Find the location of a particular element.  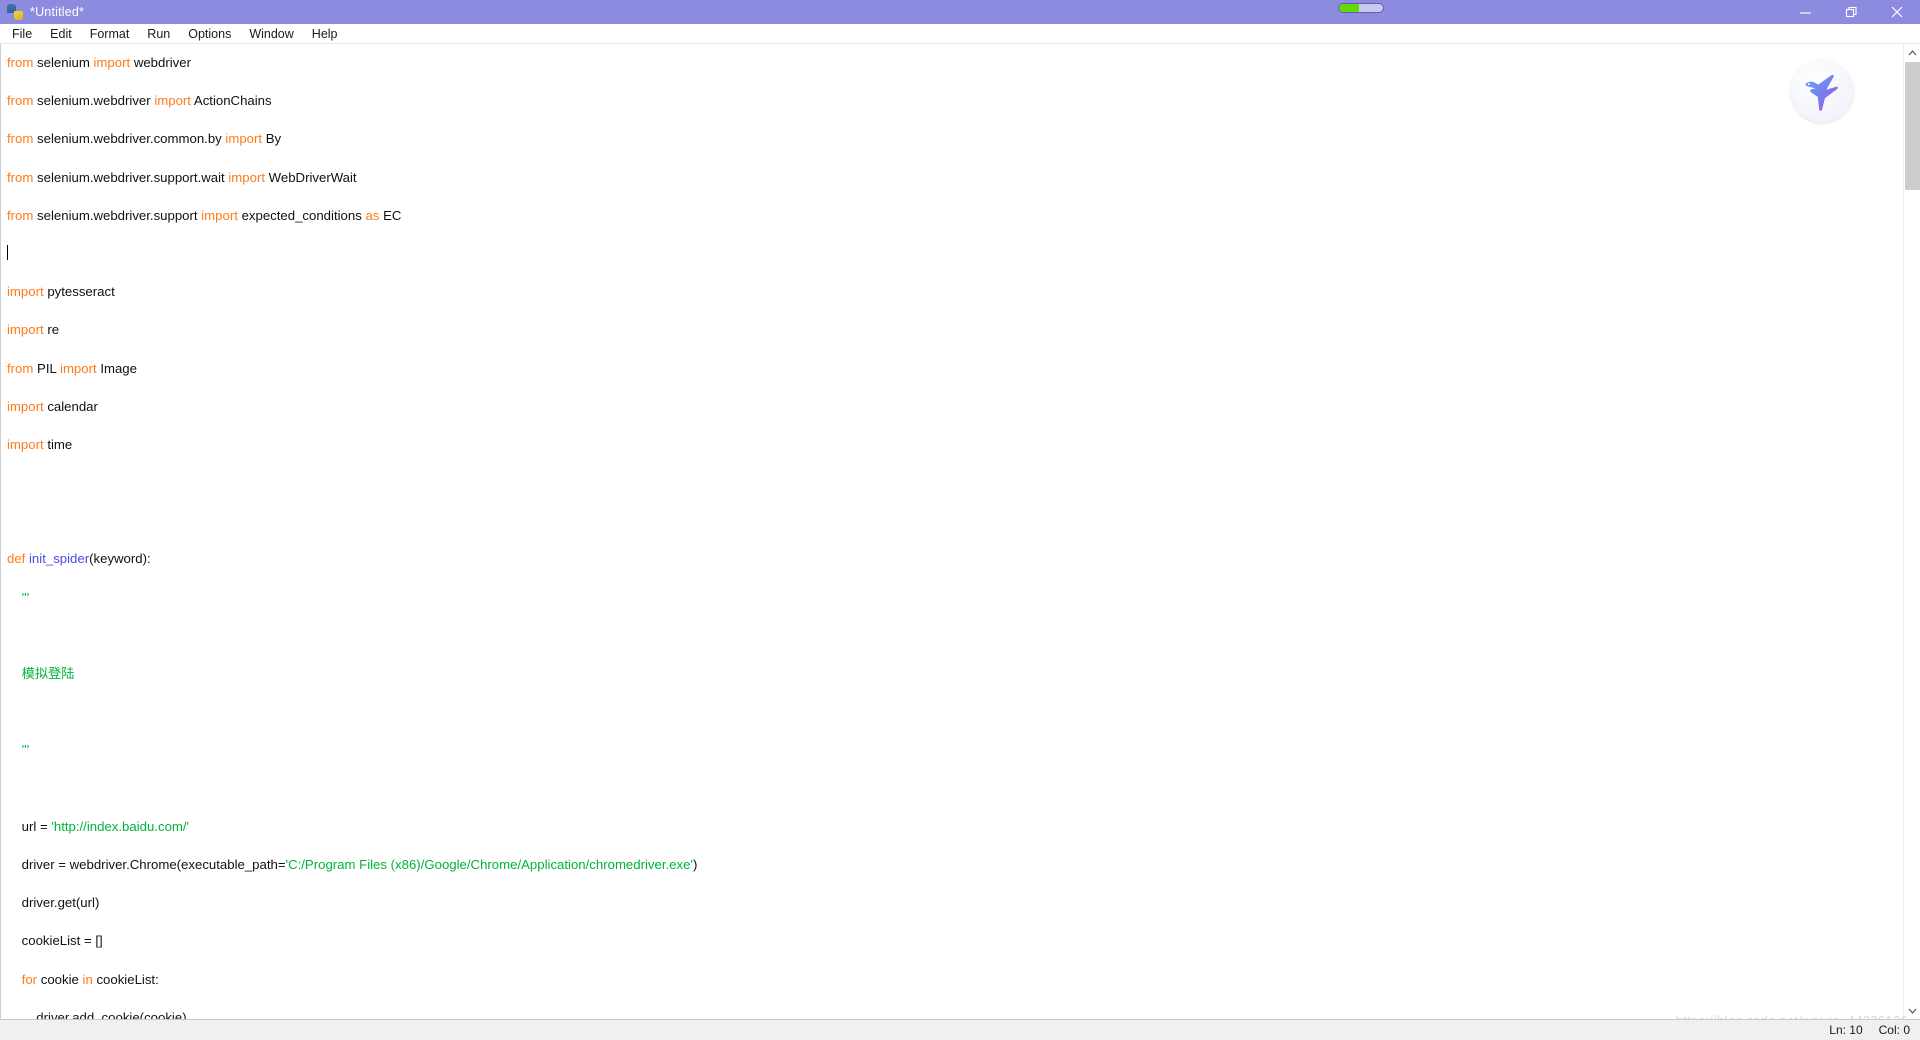

menu-item-options: Options is located at coordinates (209, 34).